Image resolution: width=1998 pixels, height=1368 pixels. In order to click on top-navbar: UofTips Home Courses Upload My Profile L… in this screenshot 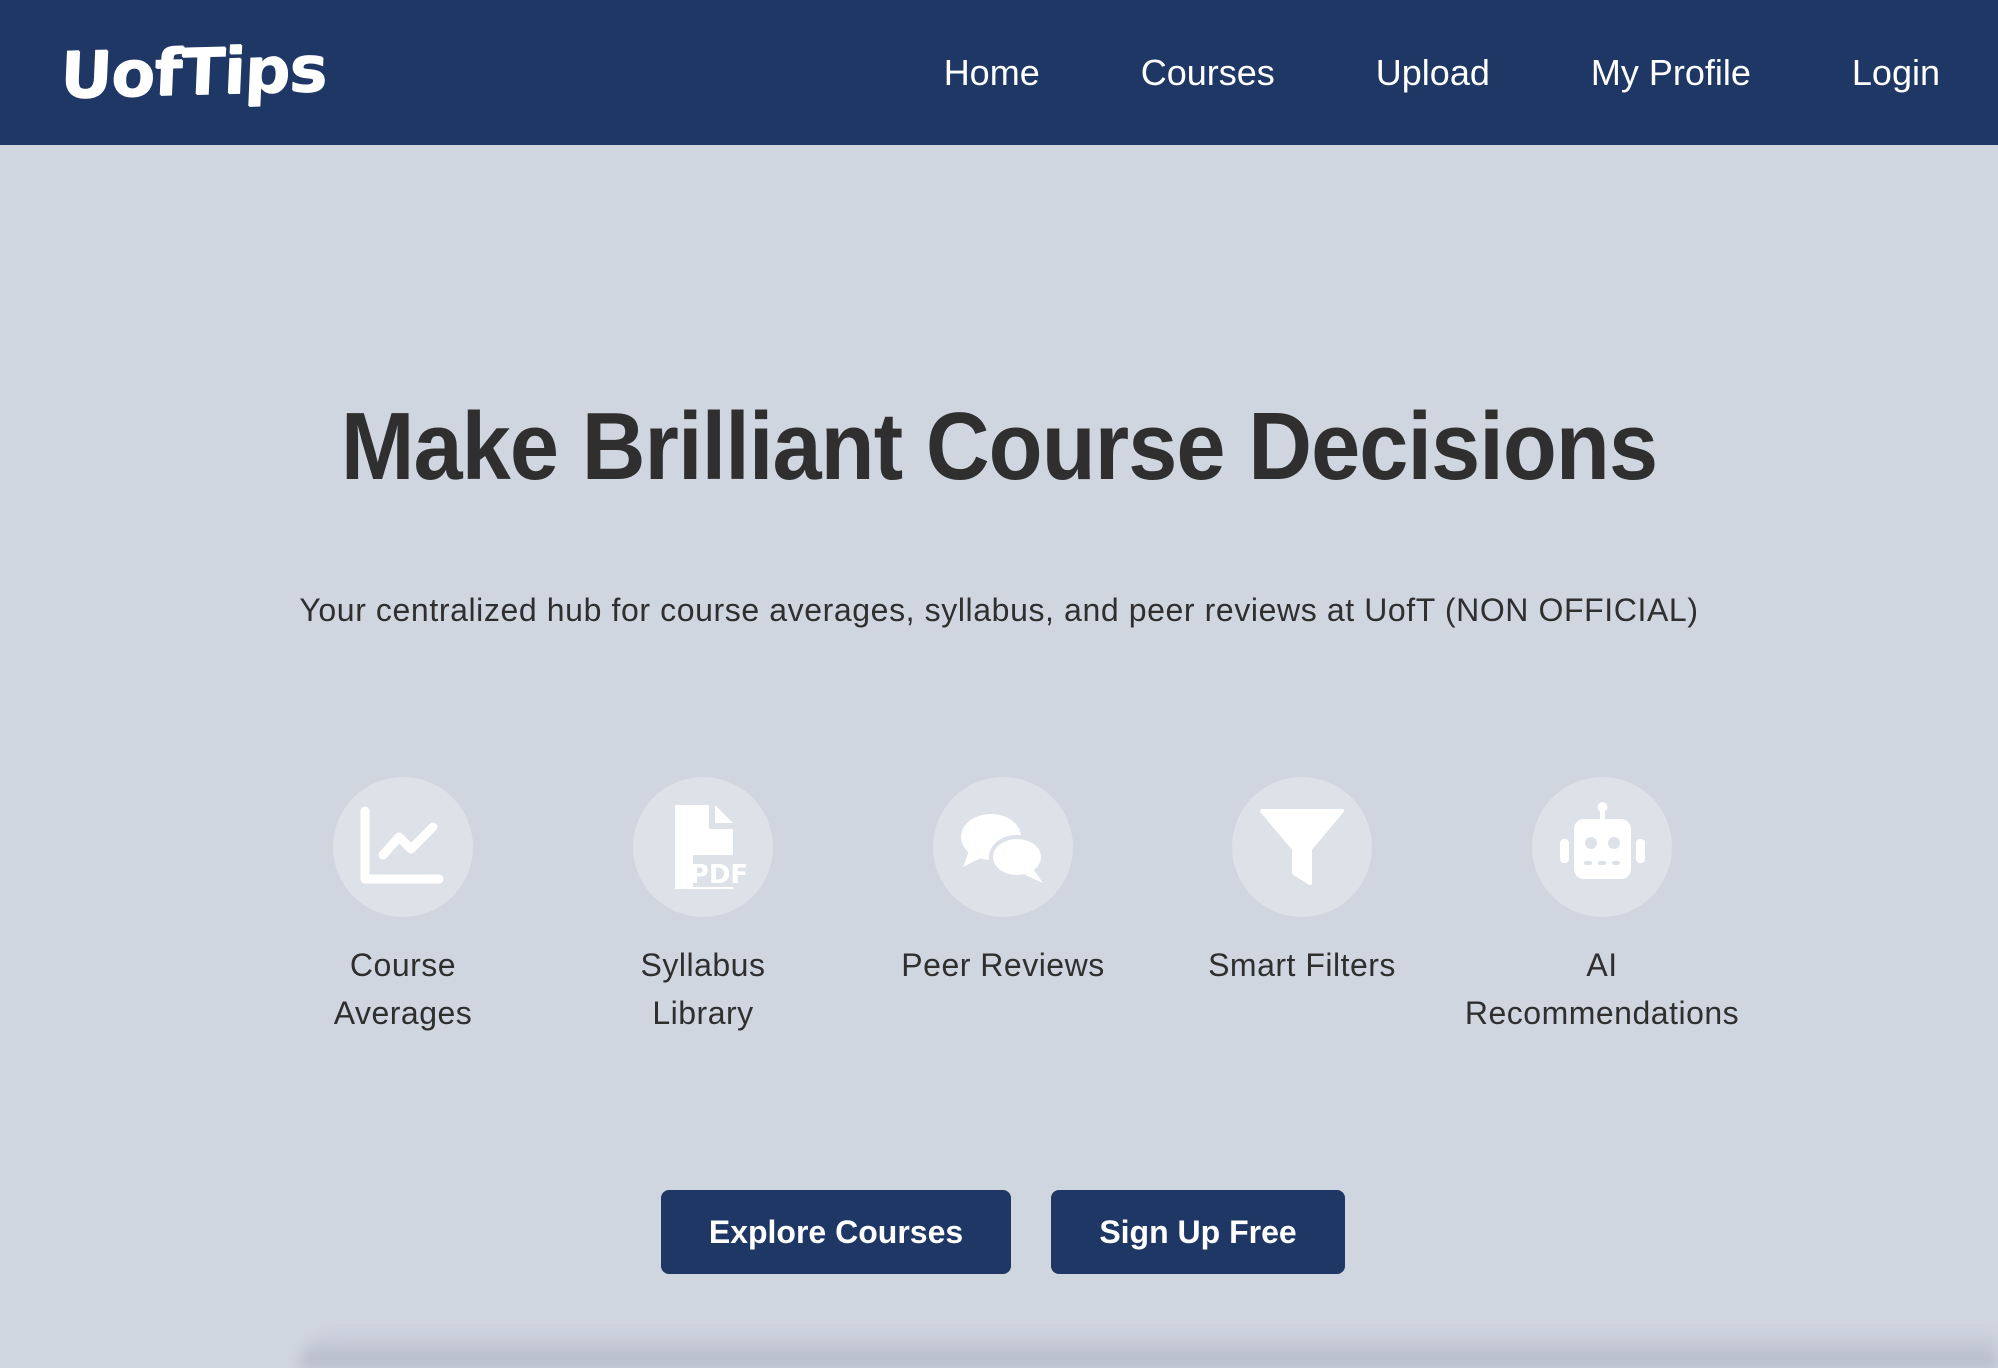, I will do `click(999, 72)`.